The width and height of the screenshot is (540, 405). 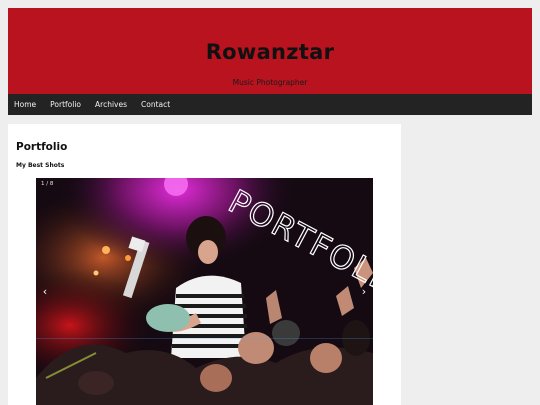 I want to click on page-subtitle: My Best Shots, so click(x=40, y=165).